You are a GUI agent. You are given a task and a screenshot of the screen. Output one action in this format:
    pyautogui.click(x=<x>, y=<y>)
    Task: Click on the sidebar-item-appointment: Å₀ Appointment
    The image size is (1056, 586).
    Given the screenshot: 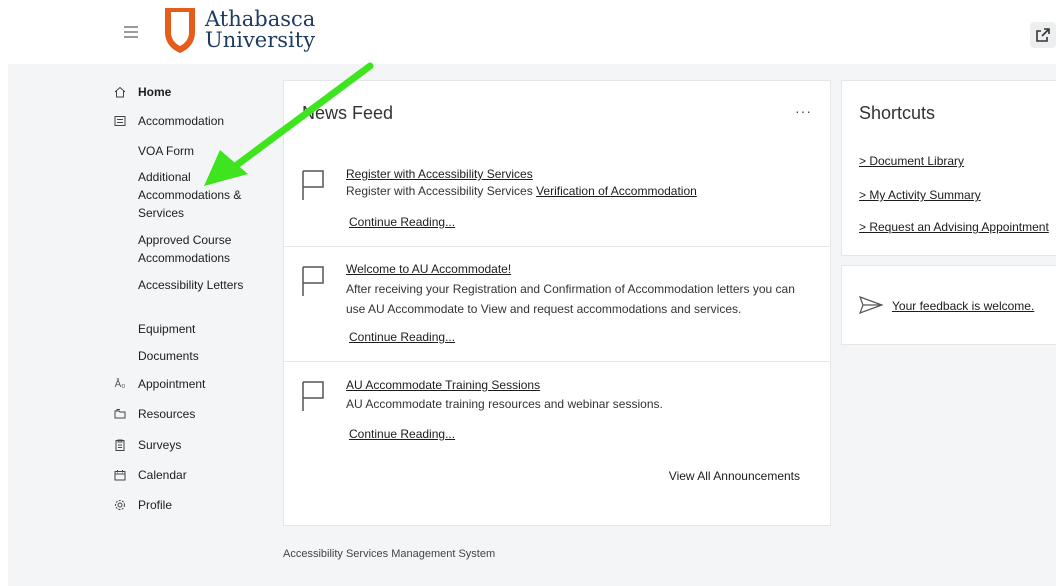 What is the action you would take?
    pyautogui.click(x=159, y=384)
    